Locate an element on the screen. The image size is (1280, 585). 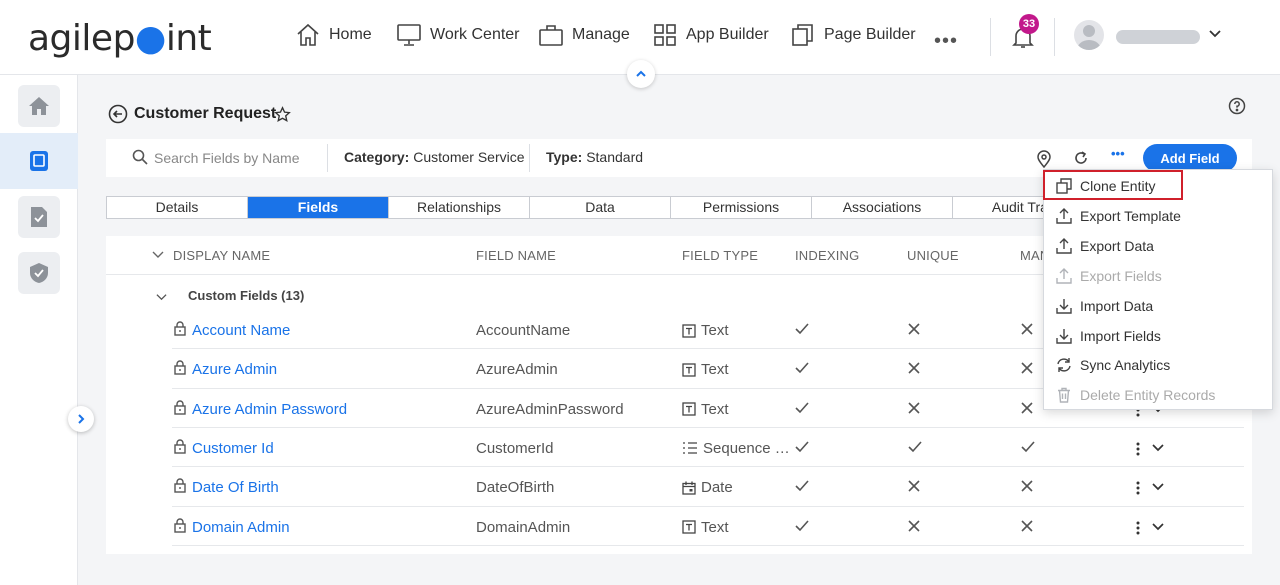
trash-icon is located at coordinates (1064, 395).